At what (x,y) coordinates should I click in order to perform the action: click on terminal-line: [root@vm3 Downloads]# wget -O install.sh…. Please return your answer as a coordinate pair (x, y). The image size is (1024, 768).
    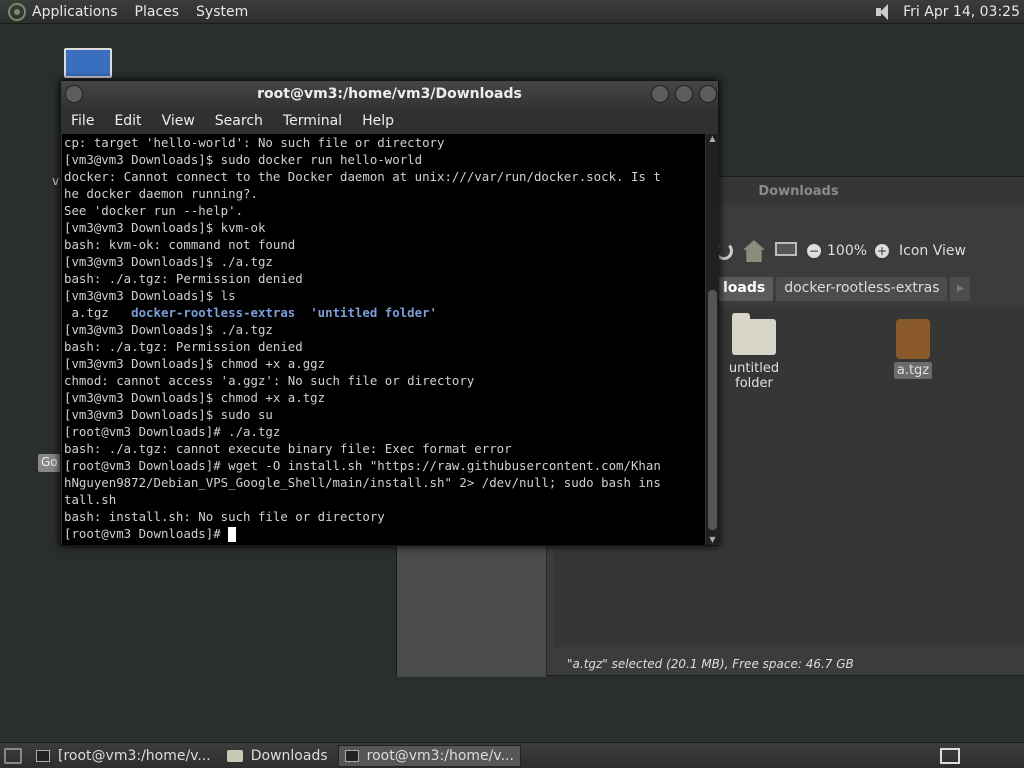
    Looking at the image, I should click on (362, 465).